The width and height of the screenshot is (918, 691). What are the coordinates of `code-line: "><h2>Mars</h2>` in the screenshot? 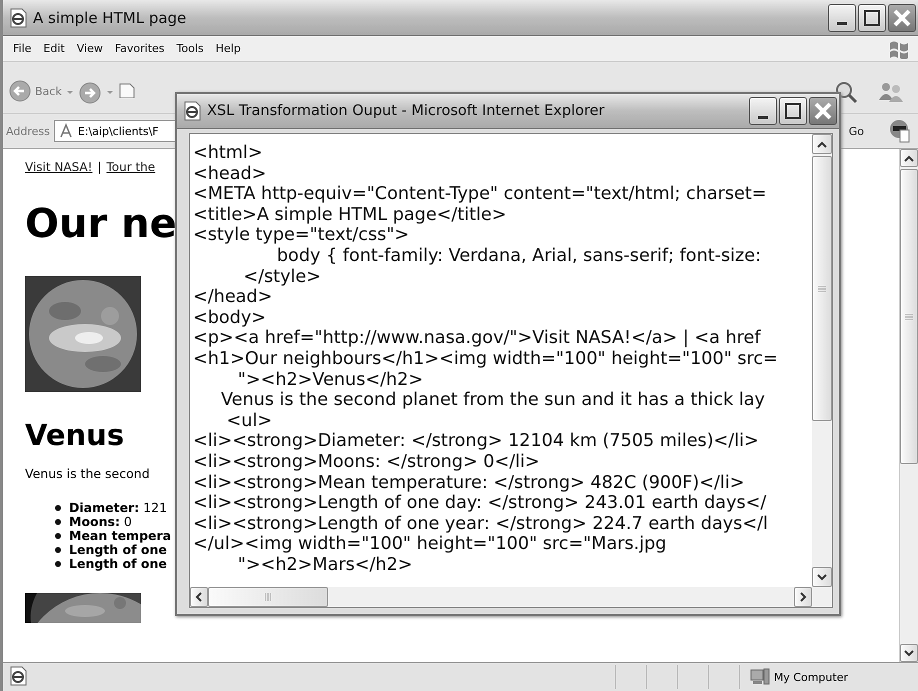 It's located at (324, 565).